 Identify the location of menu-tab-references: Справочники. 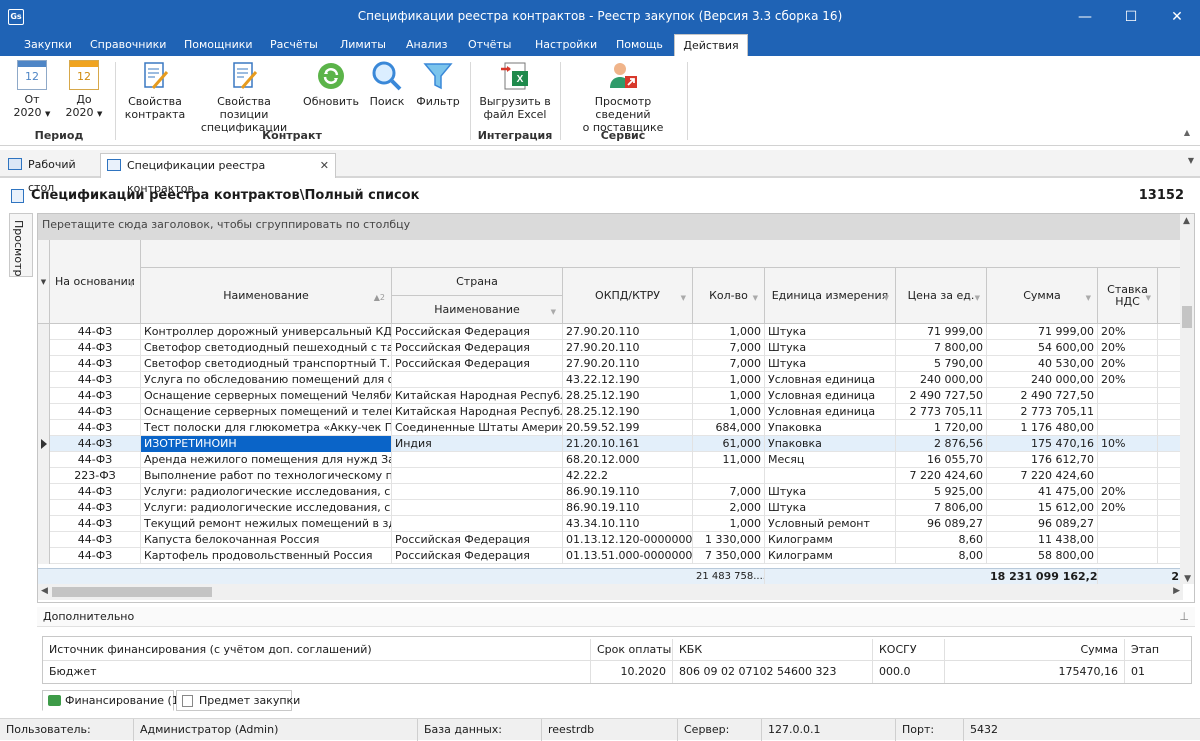
(128, 45).